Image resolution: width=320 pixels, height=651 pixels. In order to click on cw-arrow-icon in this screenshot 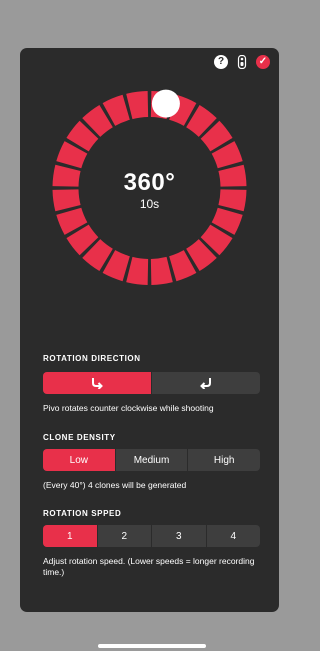, I will do `click(205, 383)`.